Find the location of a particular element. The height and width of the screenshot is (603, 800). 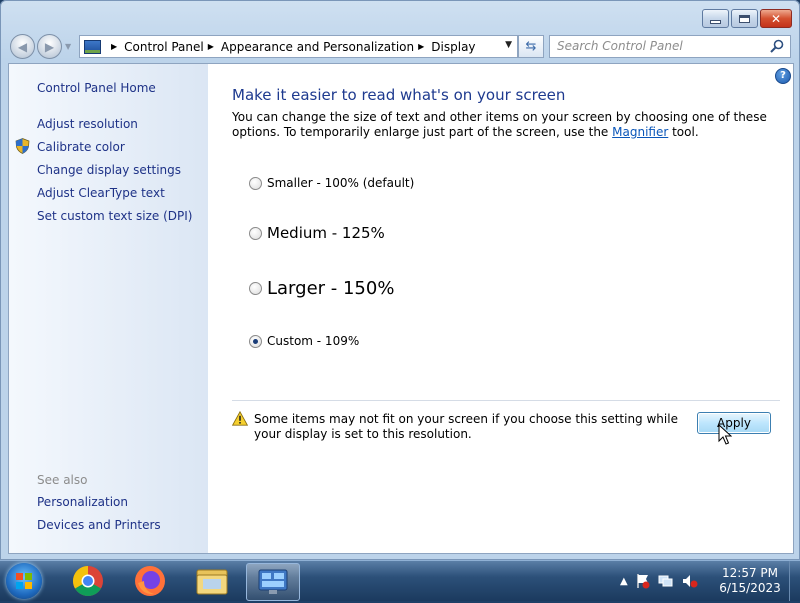

breadcrumb-appearance: Appearance and Personalization is located at coordinates (317, 47).